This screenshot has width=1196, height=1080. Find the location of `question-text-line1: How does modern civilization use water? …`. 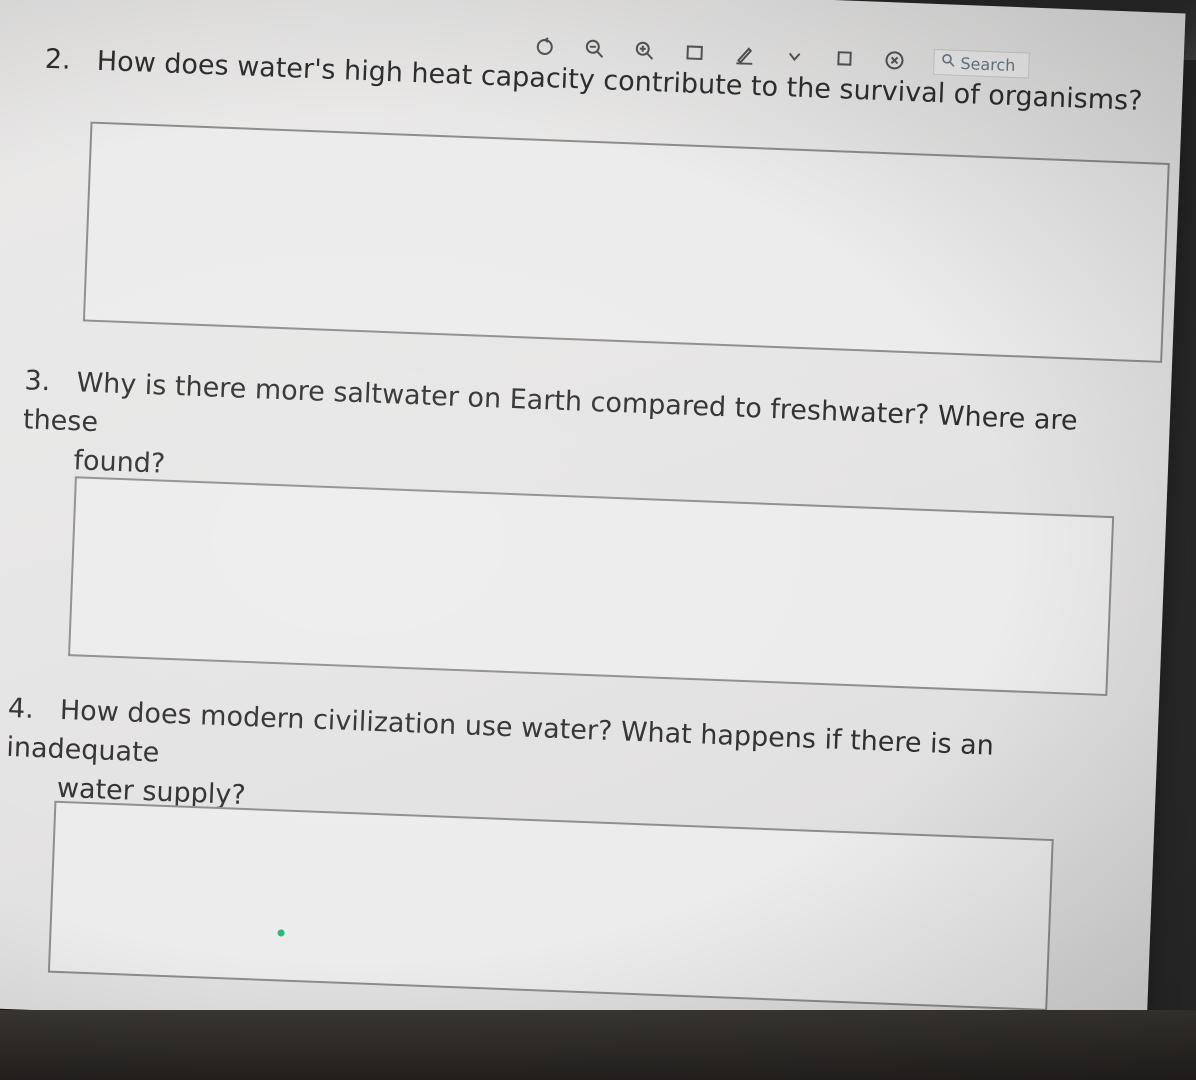

question-text-line1: How does modern civilization use water? … is located at coordinates (500, 731).